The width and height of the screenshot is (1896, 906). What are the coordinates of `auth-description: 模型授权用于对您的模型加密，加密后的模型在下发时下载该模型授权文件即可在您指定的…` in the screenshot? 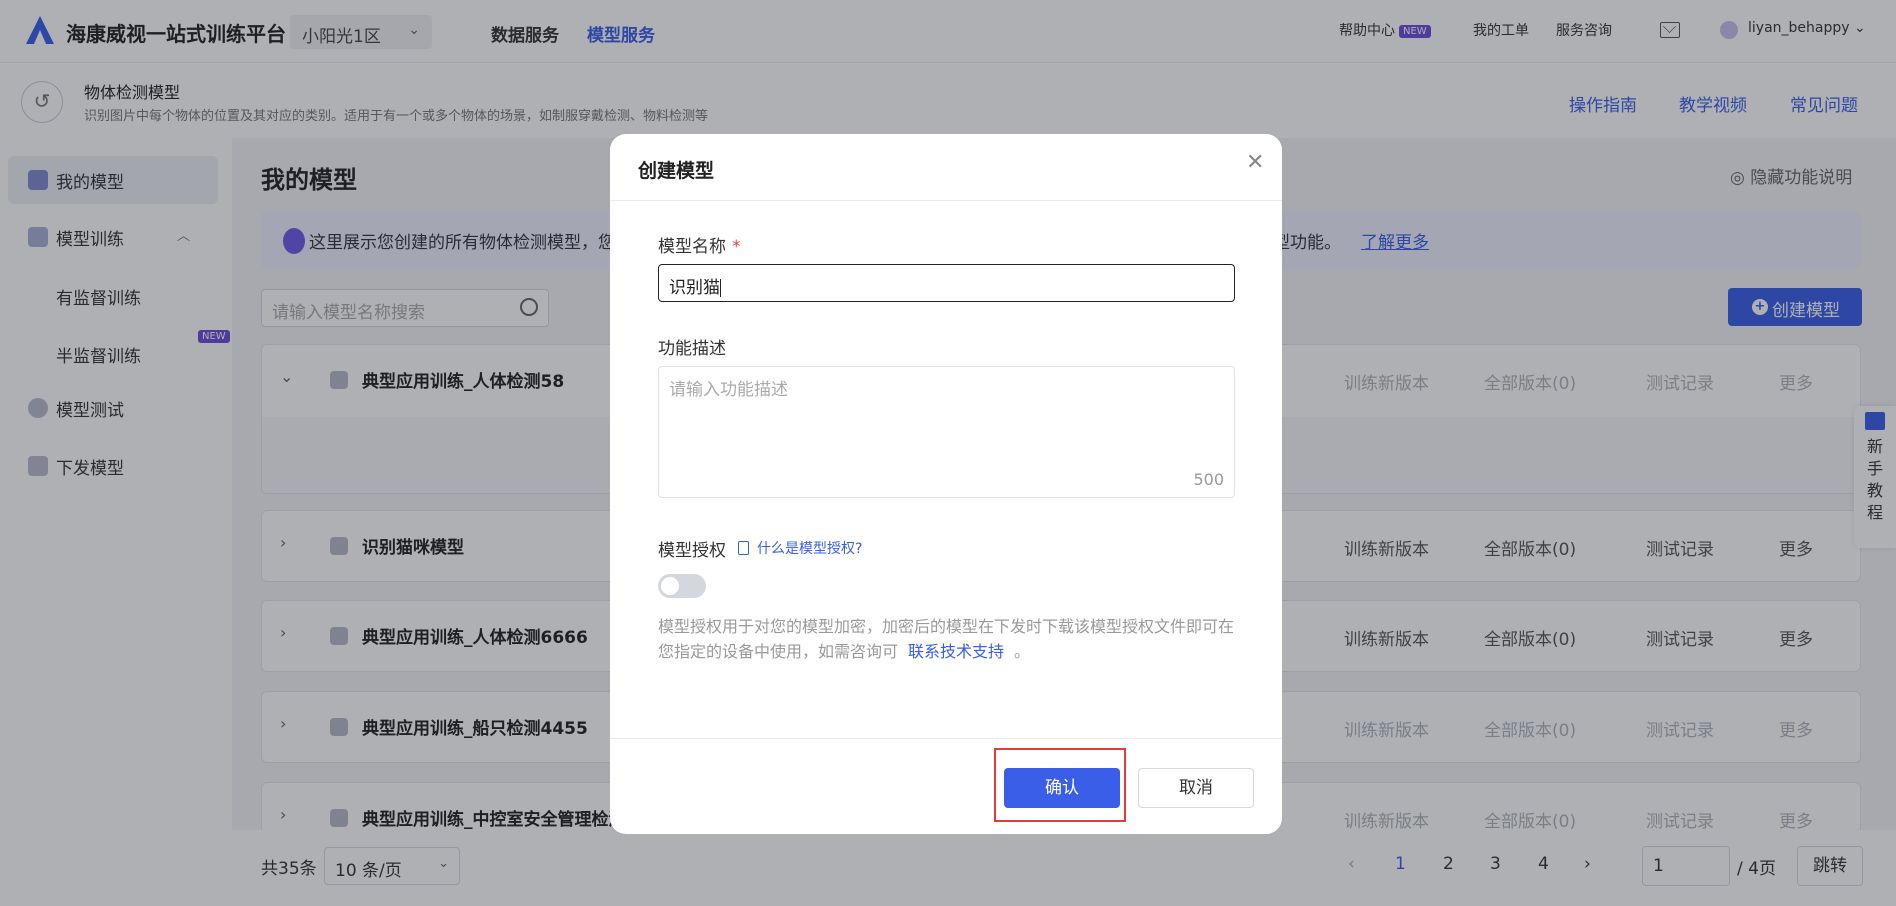 It's located at (946, 639).